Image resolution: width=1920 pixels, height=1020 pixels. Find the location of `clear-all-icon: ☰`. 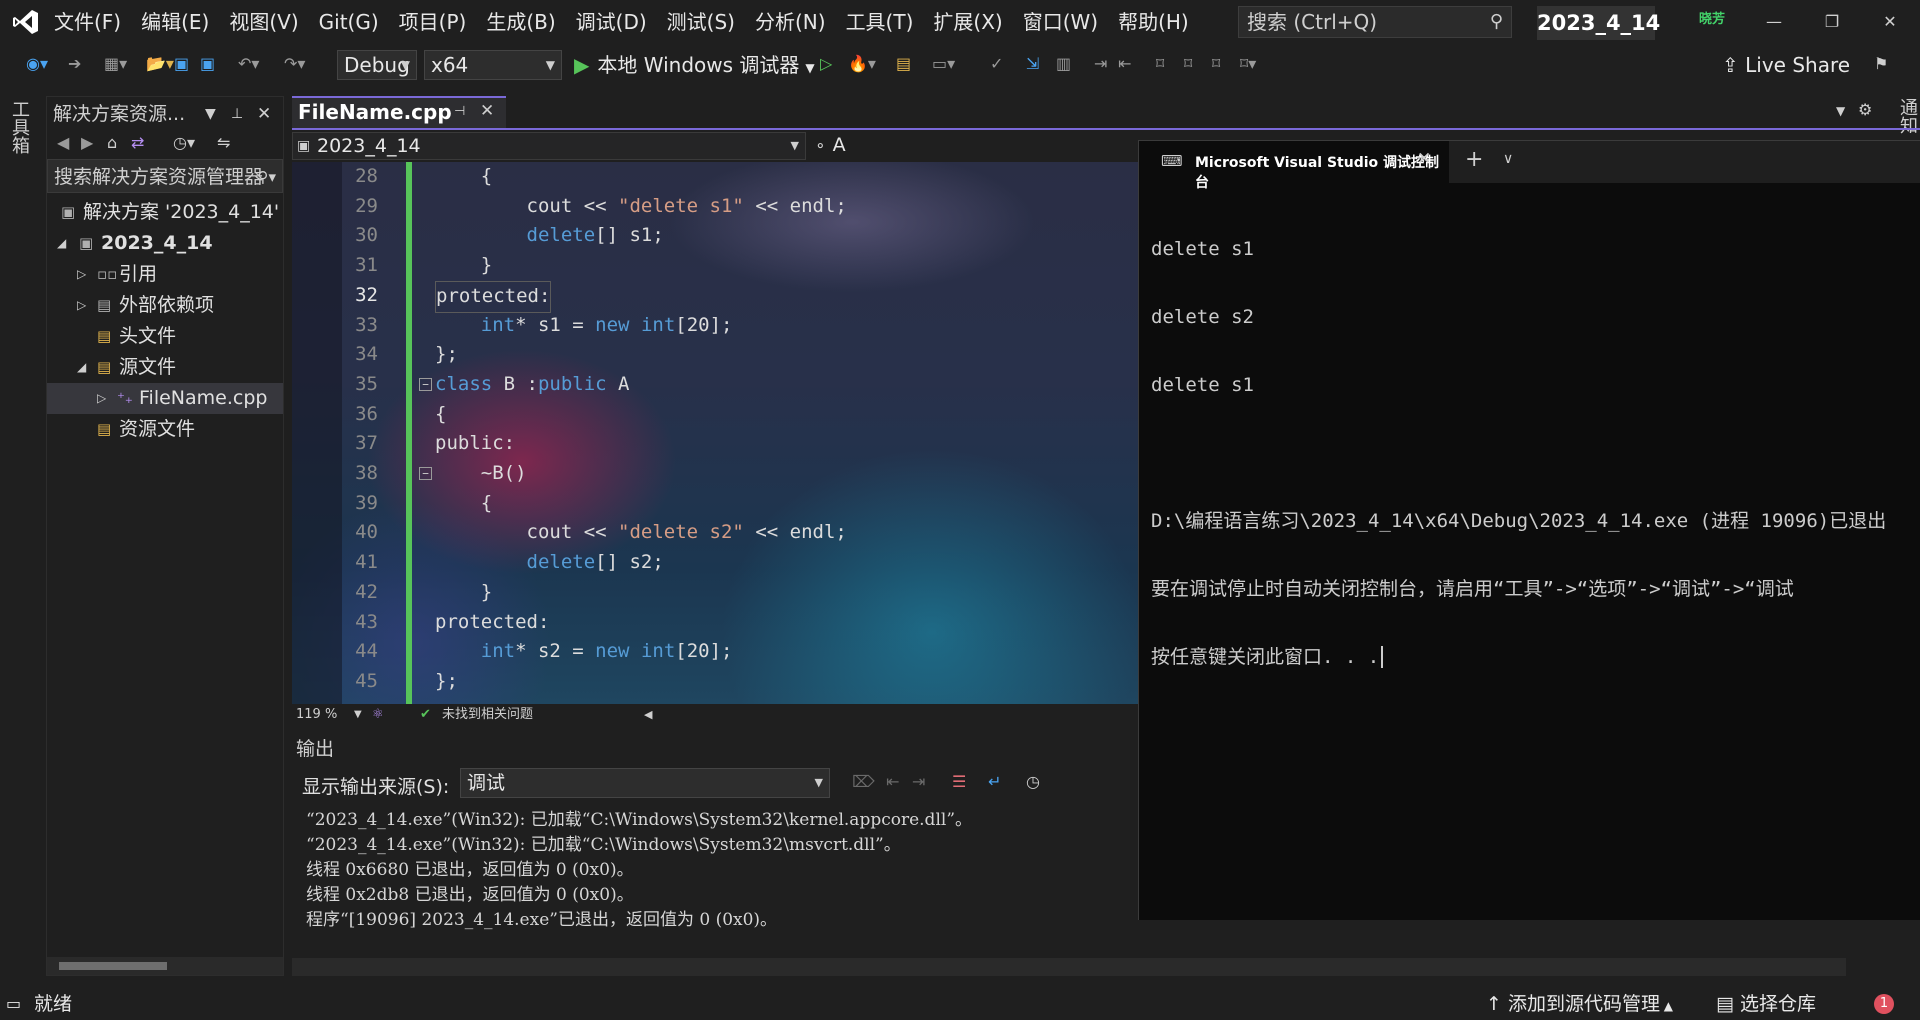

clear-all-icon: ☰ is located at coordinates (959, 781).